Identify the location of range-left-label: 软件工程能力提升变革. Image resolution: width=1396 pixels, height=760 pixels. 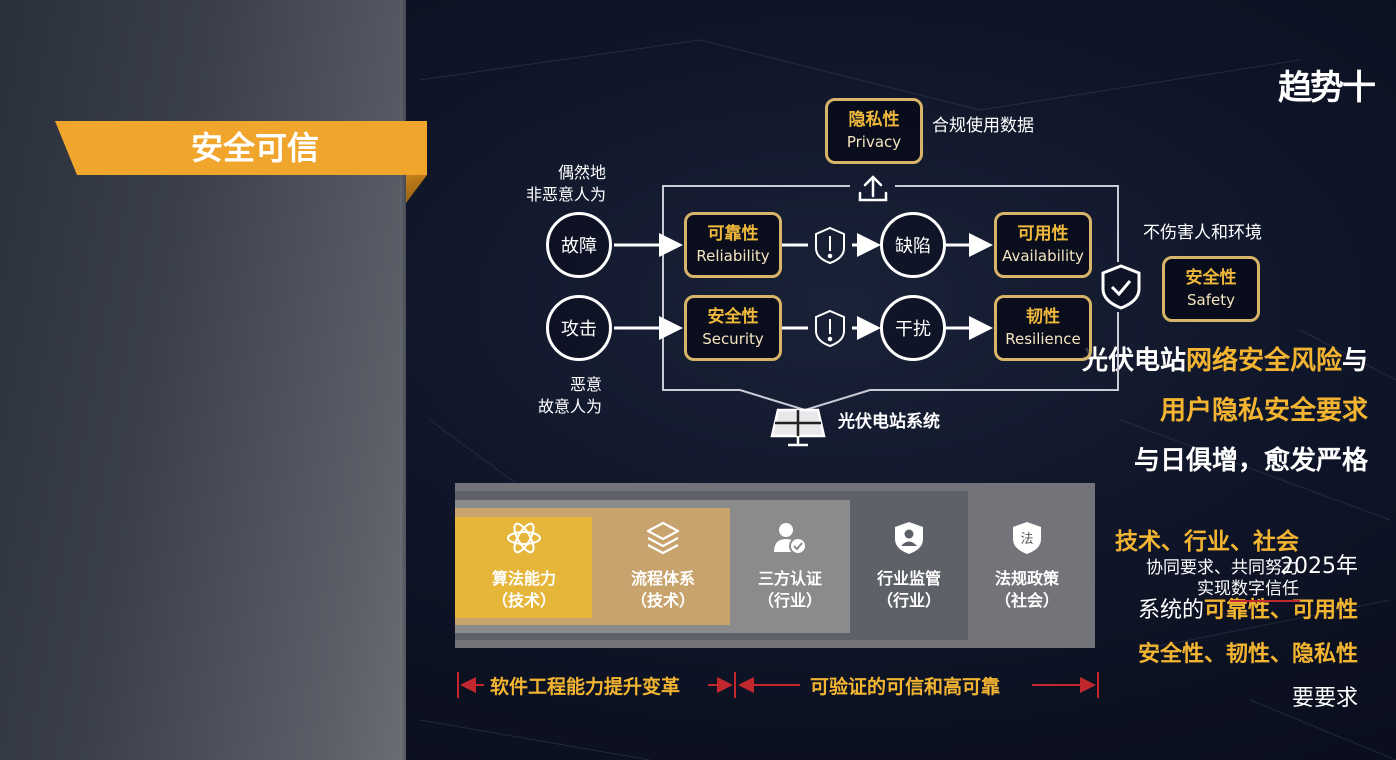
(585, 687).